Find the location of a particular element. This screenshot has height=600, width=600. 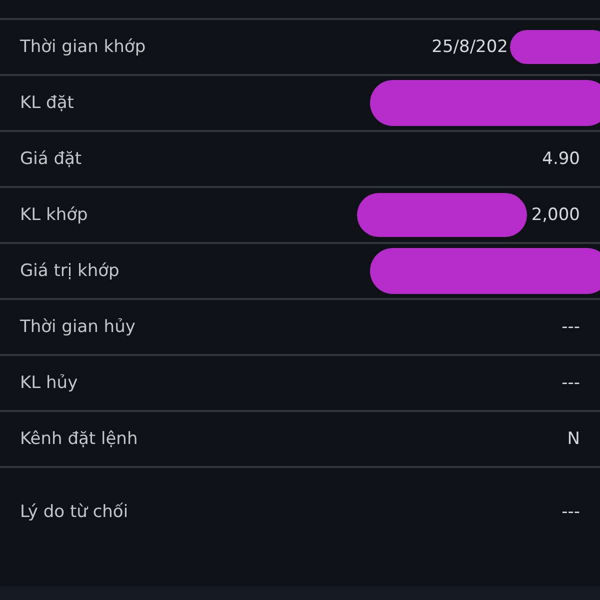

detail-label: KL khớp is located at coordinates (54, 215).